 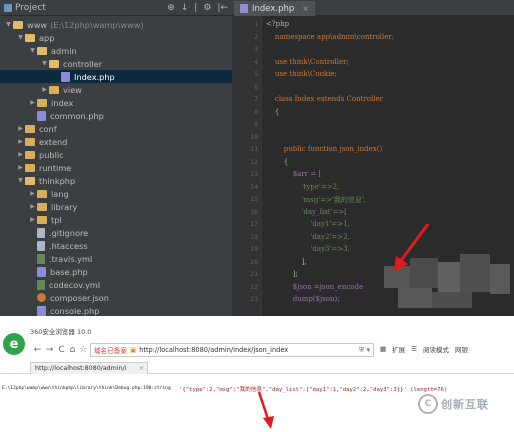 I want to click on menu-icon: ☰, so click(x=414, y=349).